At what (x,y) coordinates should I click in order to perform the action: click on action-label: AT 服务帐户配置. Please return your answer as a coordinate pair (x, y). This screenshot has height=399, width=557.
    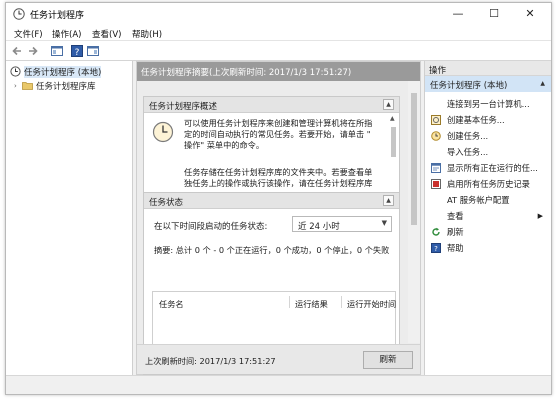
    Looking at the image, I should click on (478, 200).